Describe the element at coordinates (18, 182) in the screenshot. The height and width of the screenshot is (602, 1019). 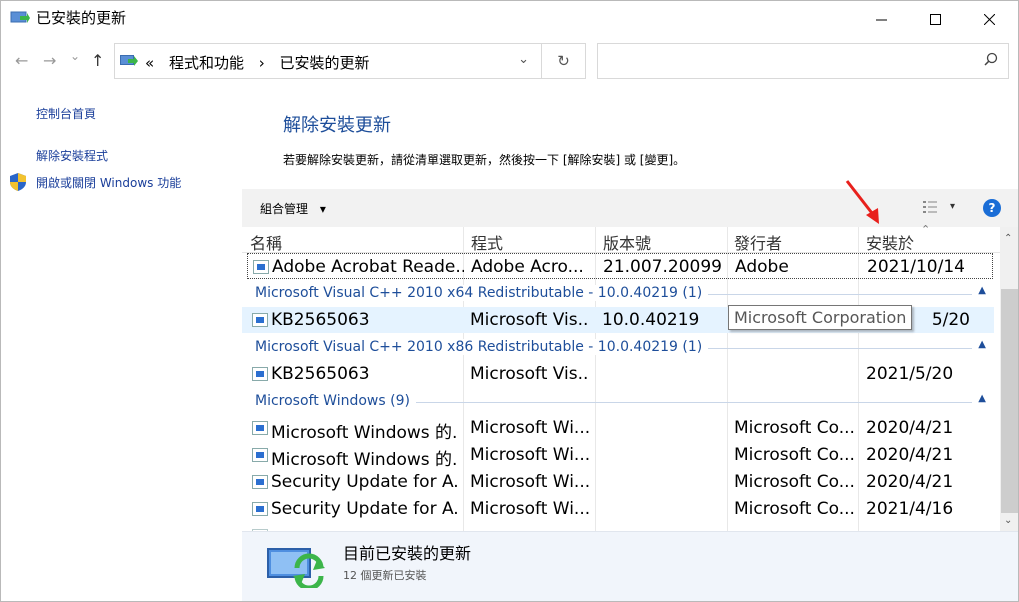
I see `shield-icon` at that location.